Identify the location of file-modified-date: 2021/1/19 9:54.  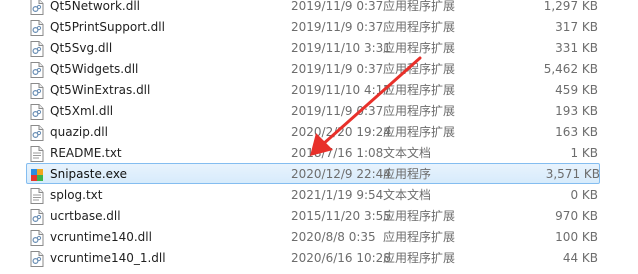
(337, 195).